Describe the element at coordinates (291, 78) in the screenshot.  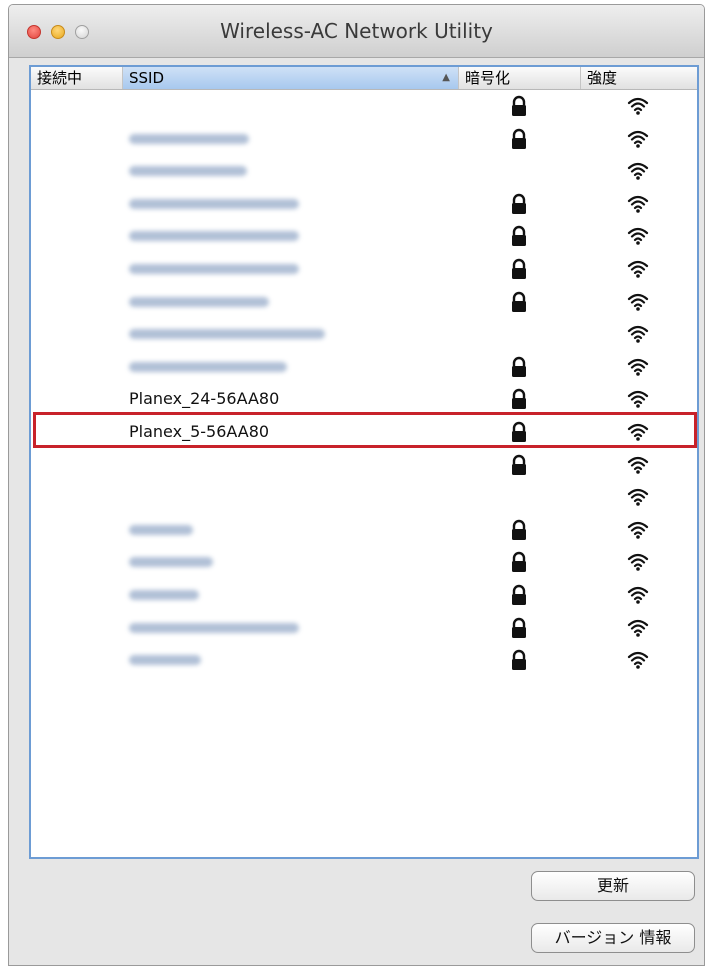
I see `column-header-ssid: SSID ▲` at that location.